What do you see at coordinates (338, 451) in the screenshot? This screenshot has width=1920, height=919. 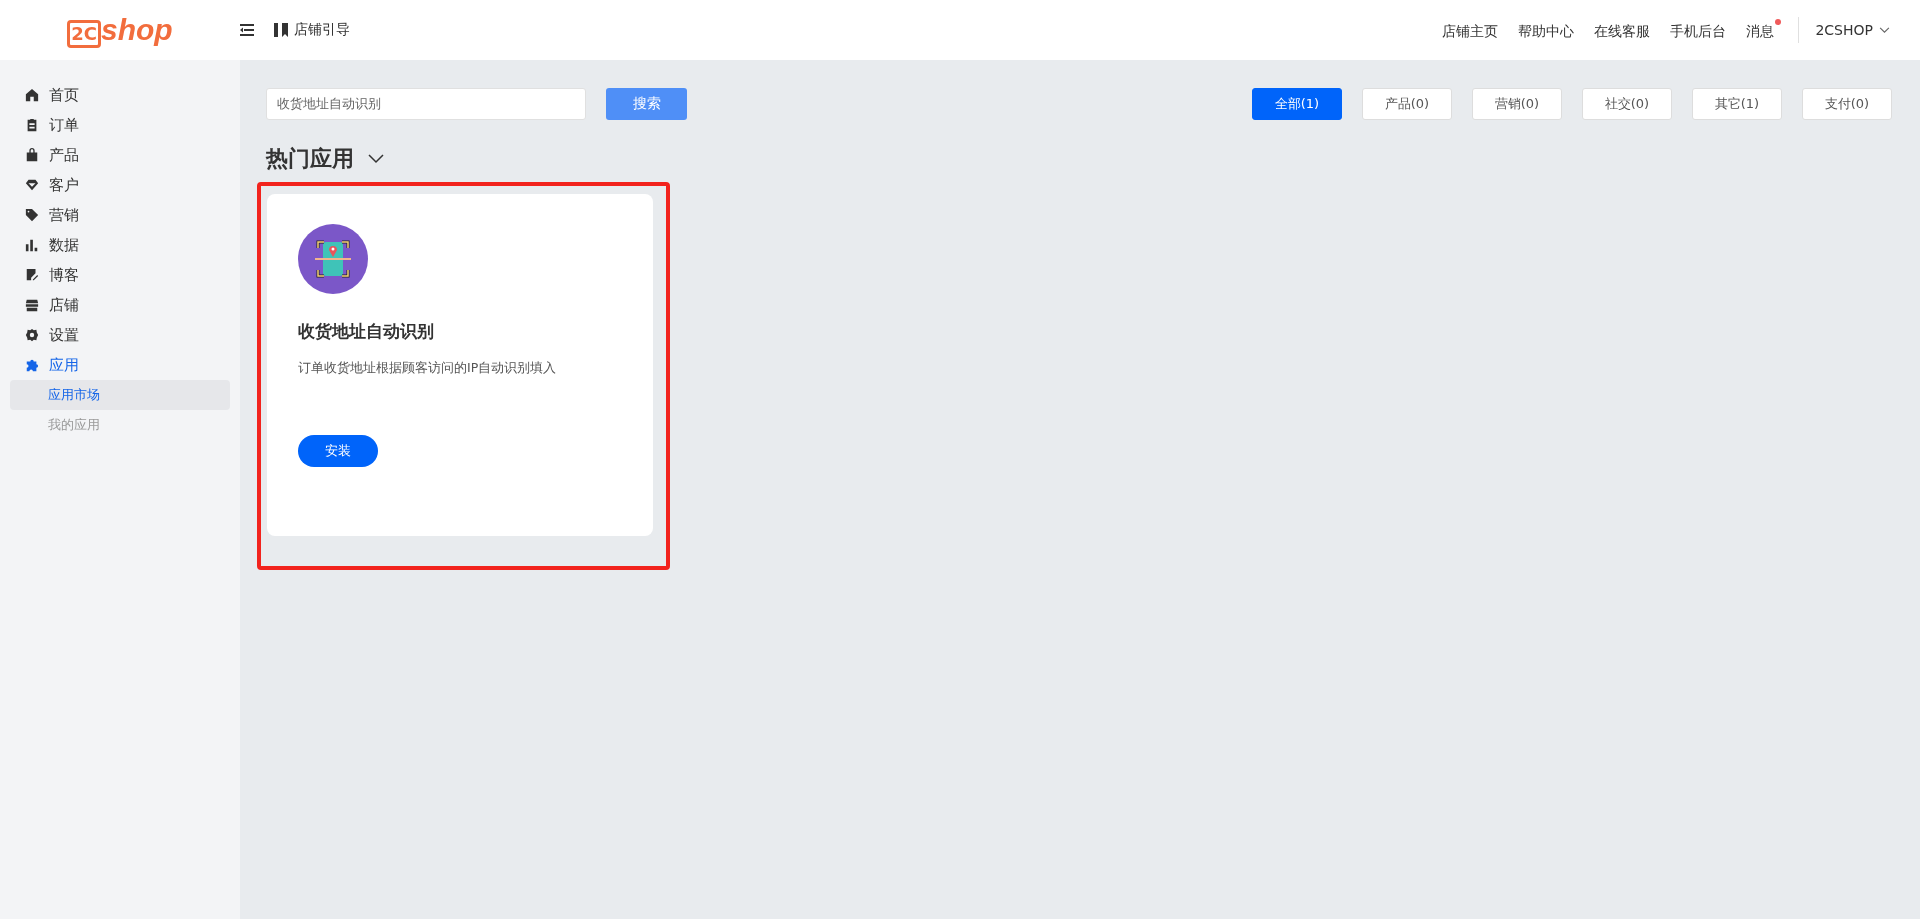 I see `install-button: 安装` at bounding box center [338, 451].